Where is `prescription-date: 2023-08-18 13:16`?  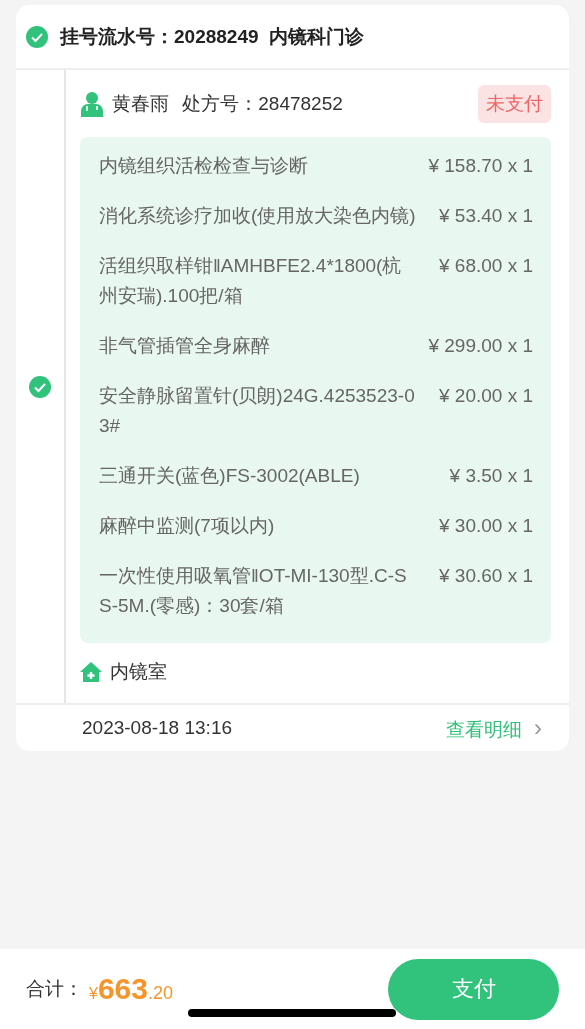
prescription-date: 2023-08-18 13:16 is located at coordinates (157, 728).